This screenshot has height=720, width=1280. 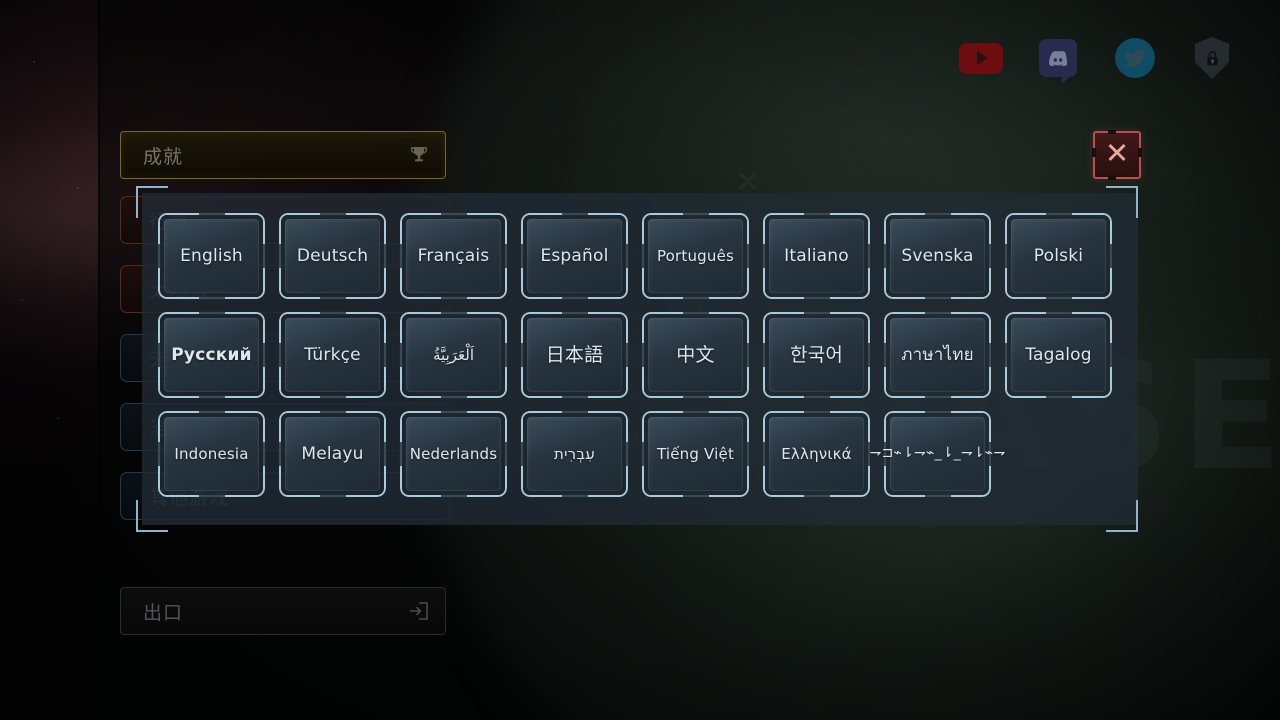 I want to click on language-button-label: Indonesia, so click(x=211, y=453).